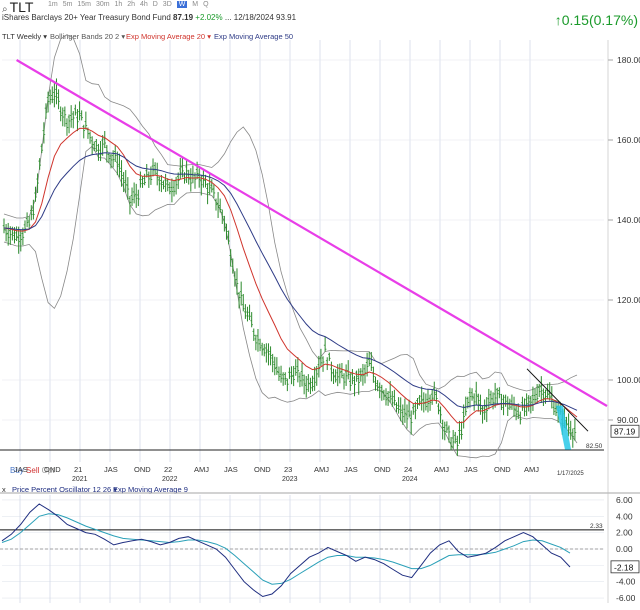  Describe the element at coordinates (628, 380) in the screenshot. I see `price-axis-tick-label: 100.00` at that location.